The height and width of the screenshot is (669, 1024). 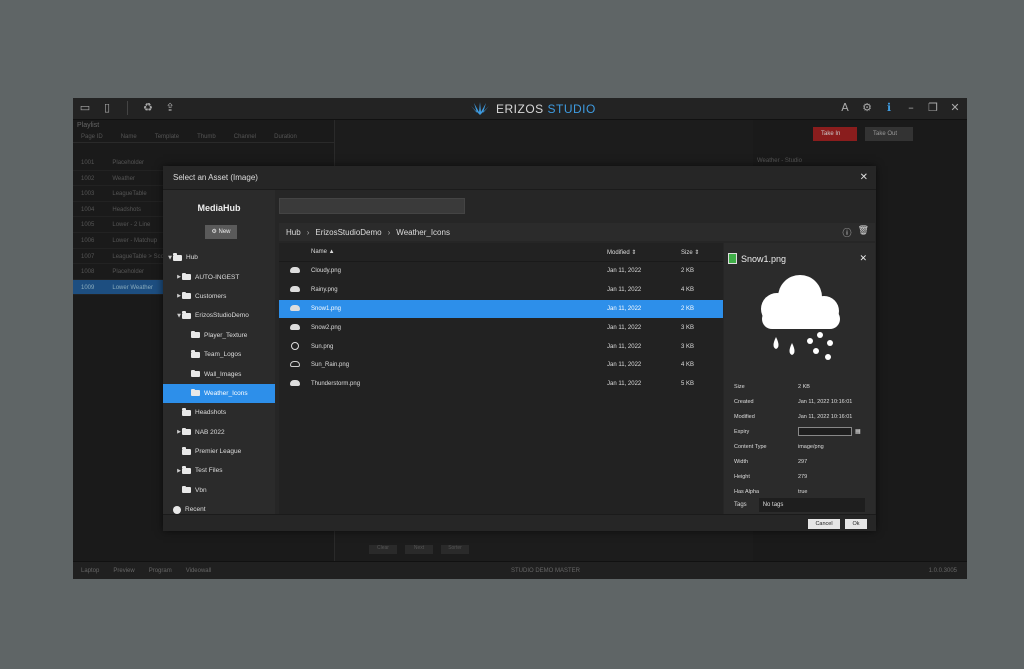 What do you see at coordinates (219, 335) in the screenshot?
I see `tree-item: Player_Texture` at bounding box center [219, 335].